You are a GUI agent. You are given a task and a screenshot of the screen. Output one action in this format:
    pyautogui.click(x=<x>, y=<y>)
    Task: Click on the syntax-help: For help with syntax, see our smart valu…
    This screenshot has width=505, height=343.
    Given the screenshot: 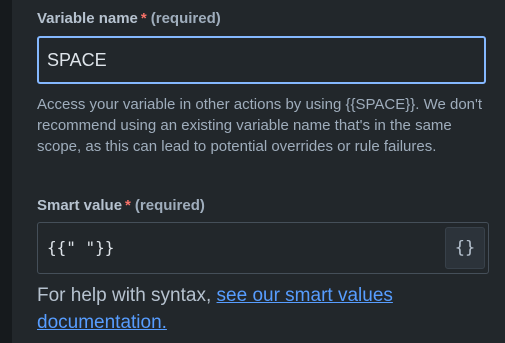 What is the action you would take?
    pyautogui.click(x=257, y=309)
    